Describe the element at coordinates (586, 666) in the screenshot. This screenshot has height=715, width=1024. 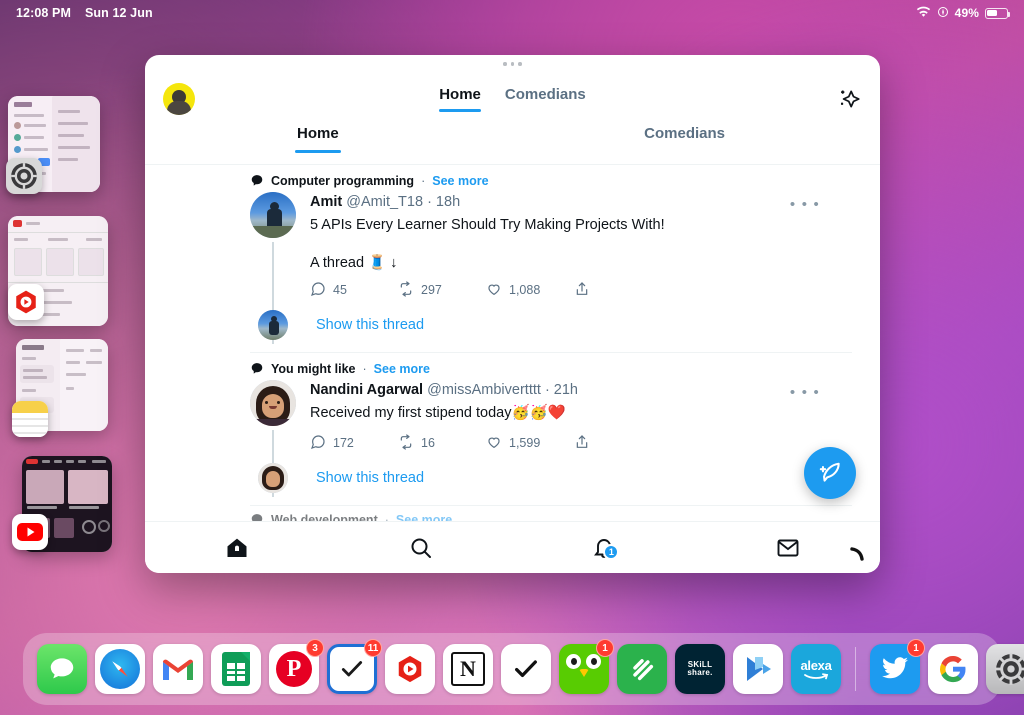
I see `dock-item-duolingo: 1` at that location.